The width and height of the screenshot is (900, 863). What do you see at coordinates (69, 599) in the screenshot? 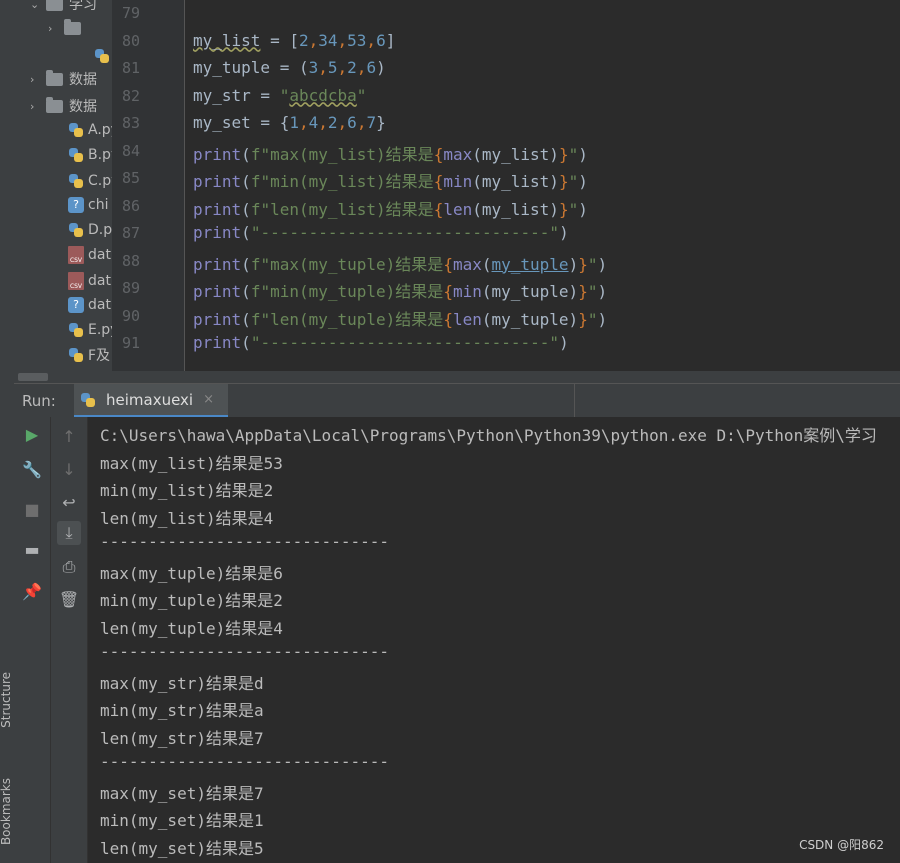
I see `trash-icon: 🗑` at bounding box center [69, 599].